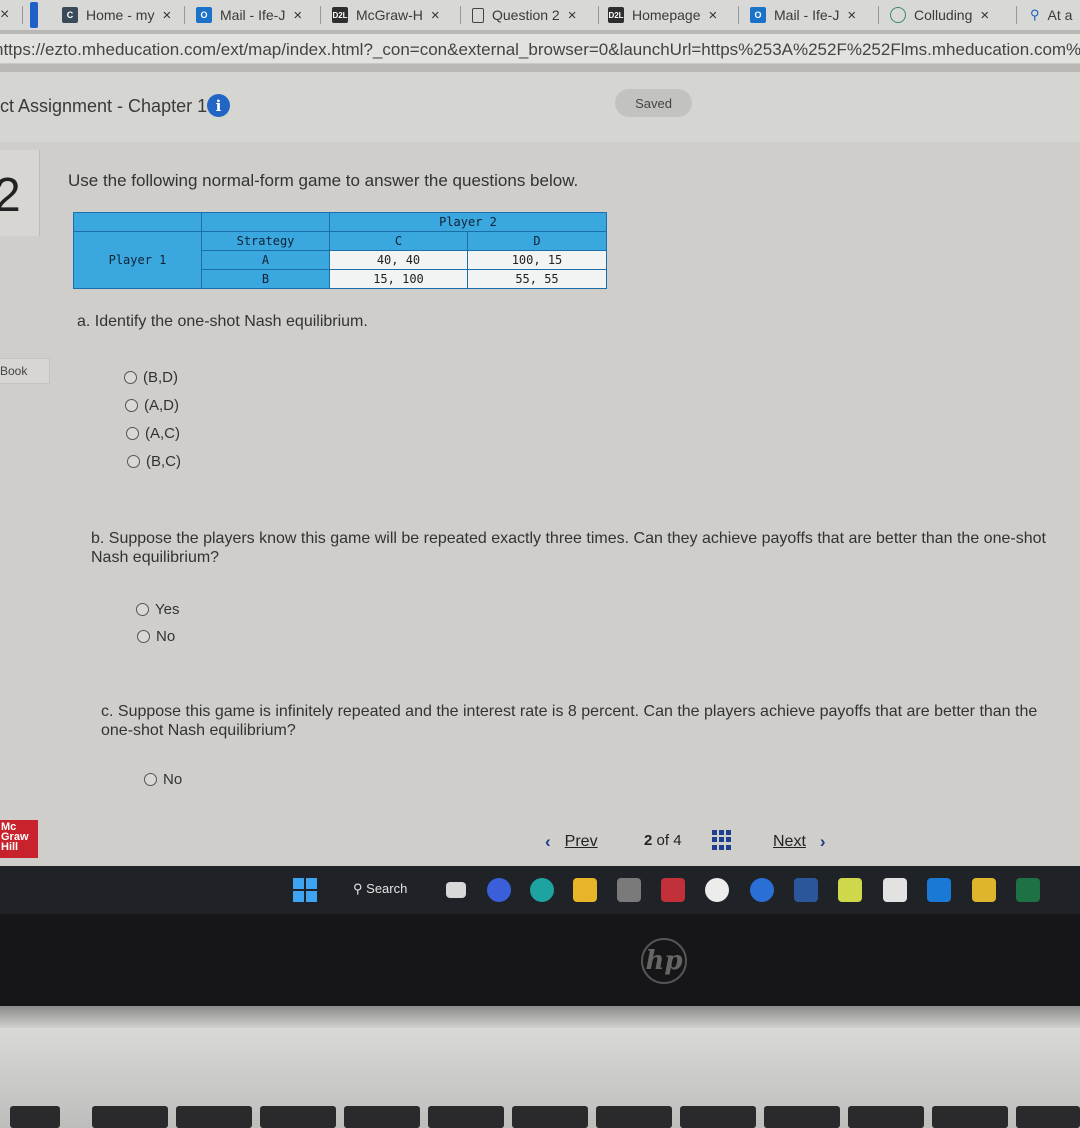 The image size is (1080, 1128). What do you see at coordinates (629, 890) in the screenshot?
I see `store-icon` at bounding box center [629, 890].